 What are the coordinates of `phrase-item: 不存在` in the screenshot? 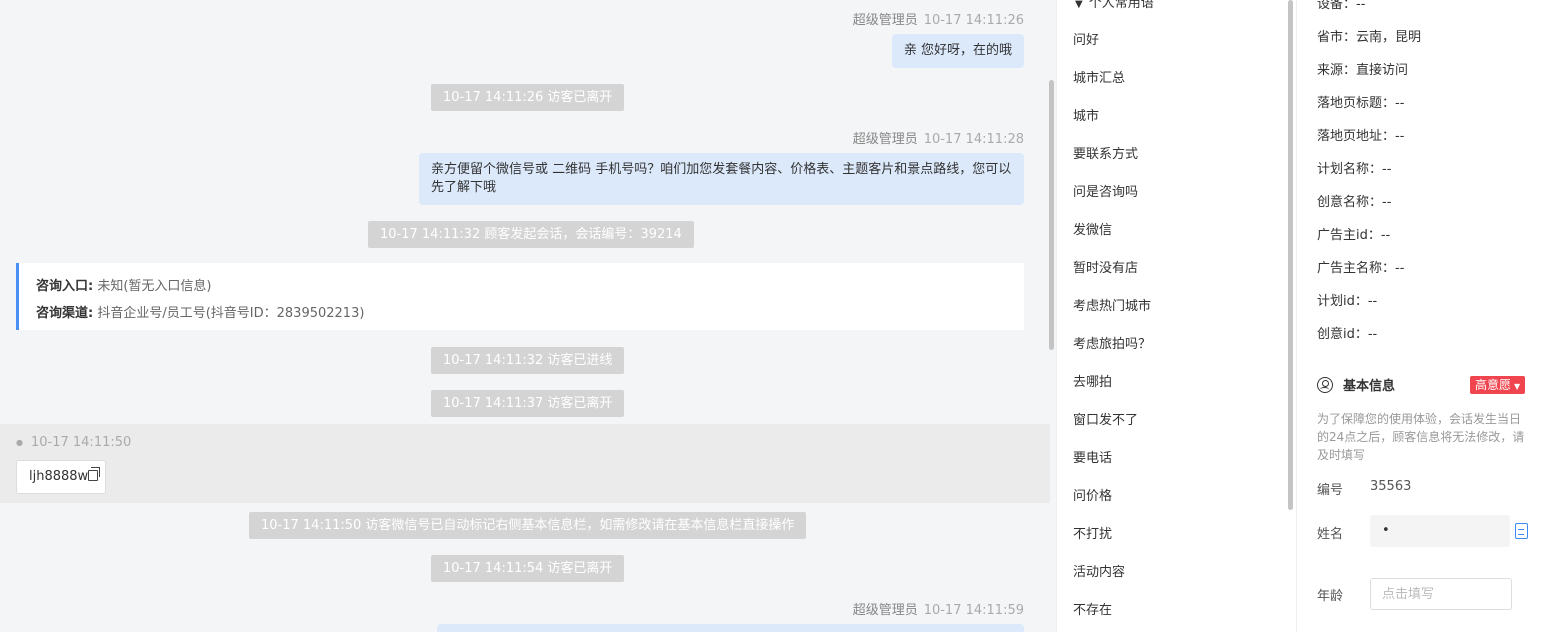 It's located at (1092, 608).